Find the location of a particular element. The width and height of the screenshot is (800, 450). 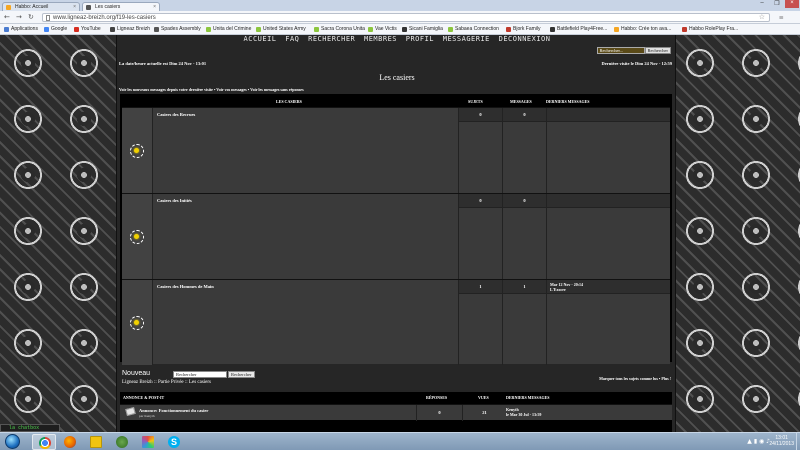

last-post-date: le Mar 30 Jul - 13:59 is located at coordinates (524, 414).